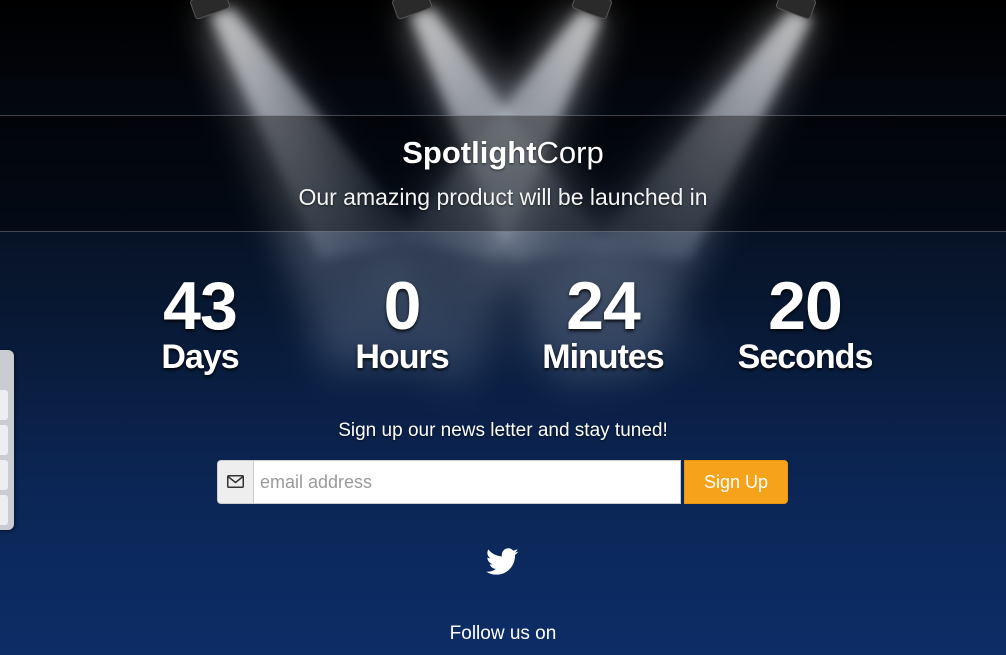  Describe the element at coordinates (200, 357) in the screenshot. I see `countdown-days-label: Days` at that location.